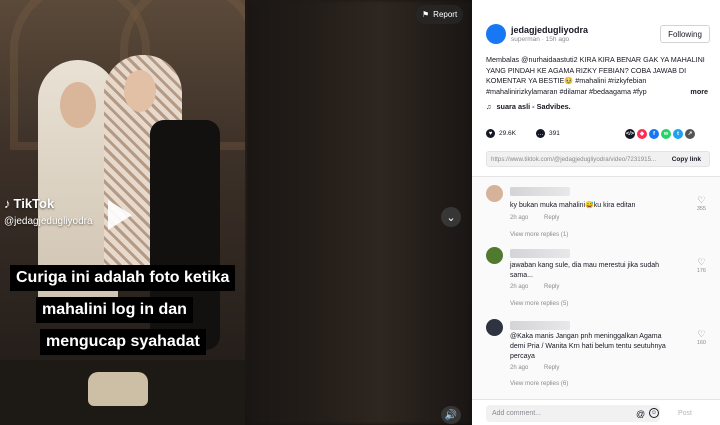 This screenshot has height=425, width=720. I want to click on report-button: ⚑ Report, so click(440, 14).